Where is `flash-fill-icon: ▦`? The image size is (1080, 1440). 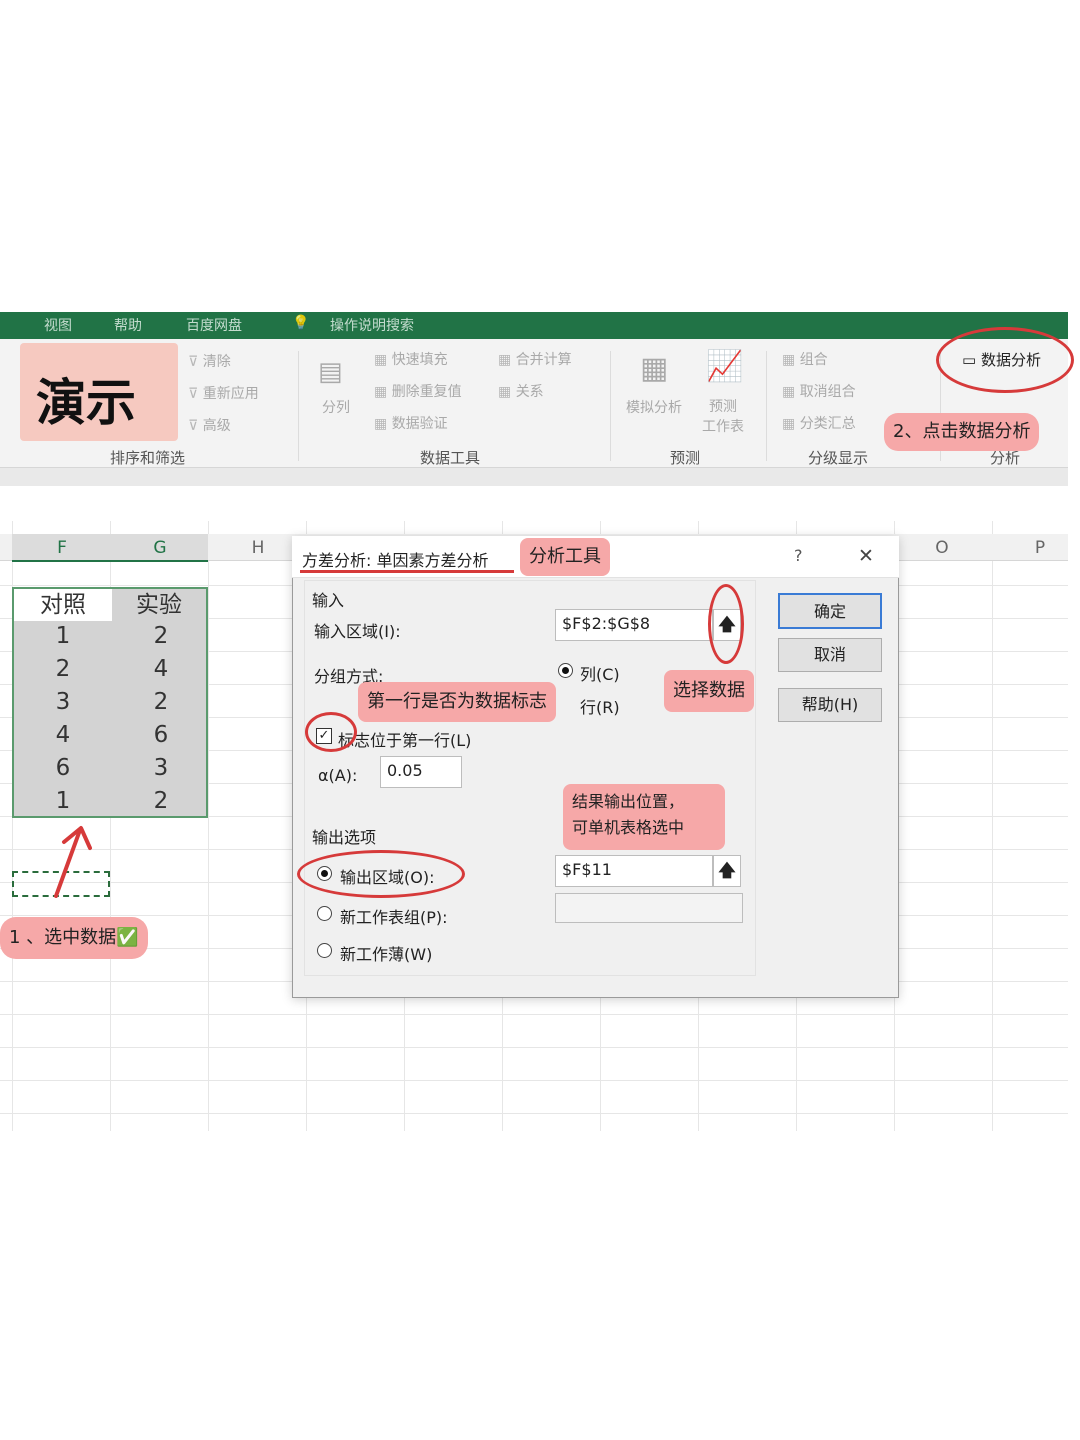 flash-fill-icon: ▦ is located at coordinates (383, 360).